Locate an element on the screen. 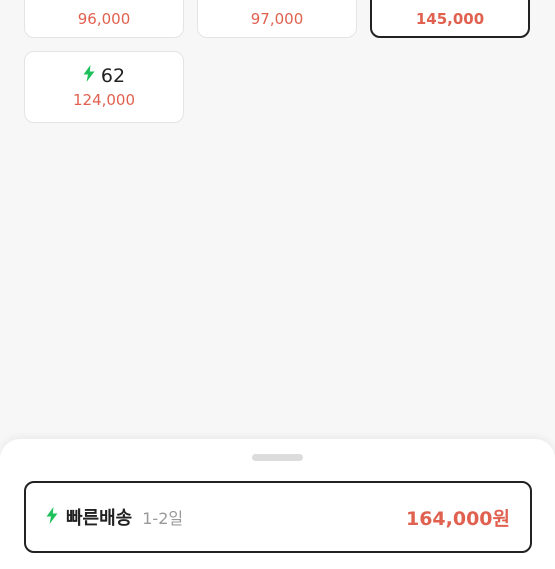 The height and width of the screenshot is (569, 555). size-option: 97,000 is located at coordinates (277, 19).